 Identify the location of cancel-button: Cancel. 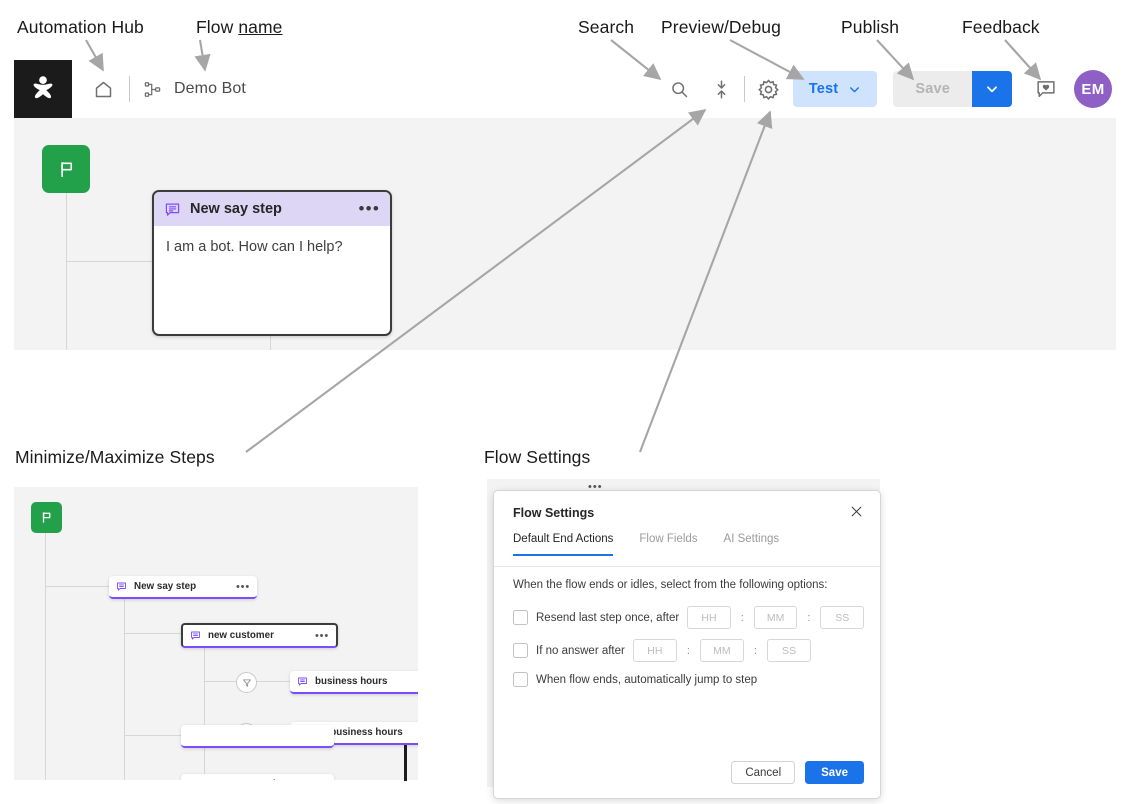
(763, 772).